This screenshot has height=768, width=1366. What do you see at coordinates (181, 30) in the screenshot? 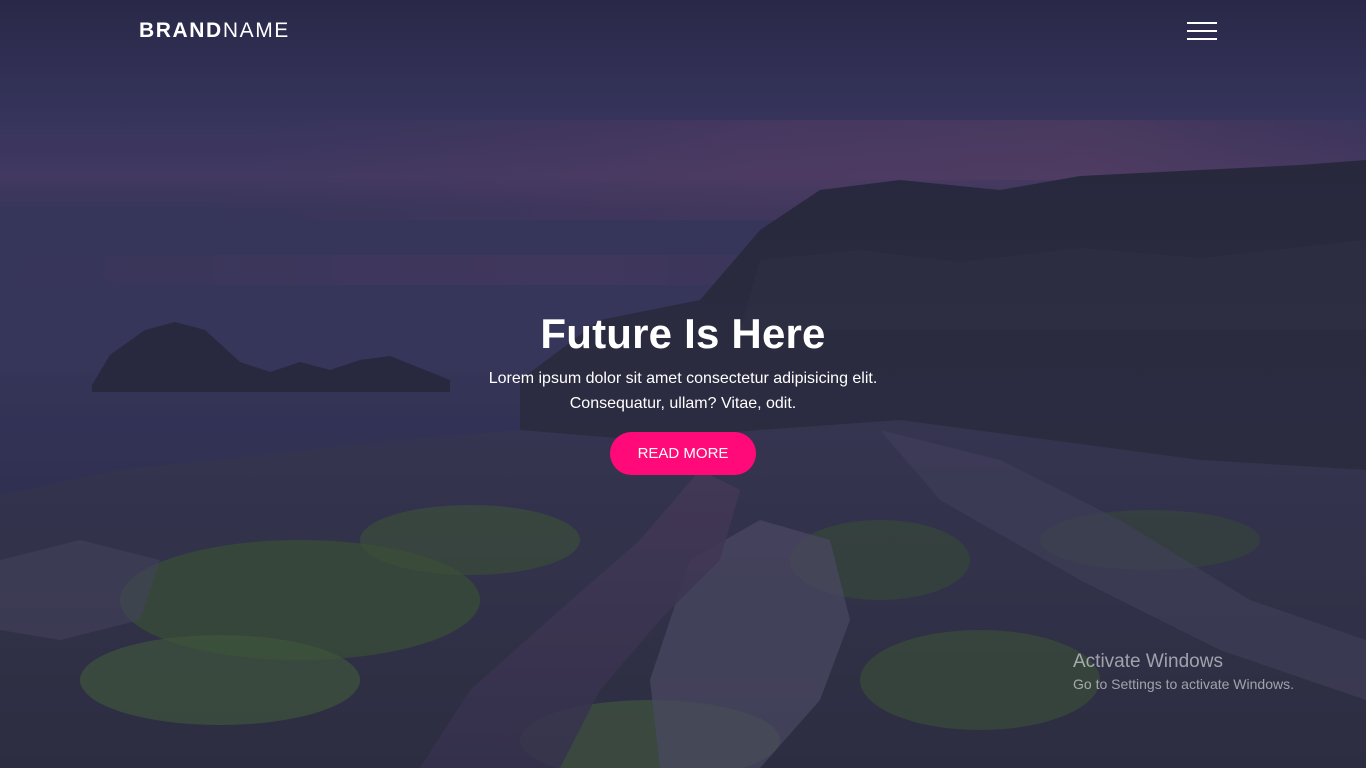
I see `brand-name-bold: BRAND` at bounding box center [181, 30].